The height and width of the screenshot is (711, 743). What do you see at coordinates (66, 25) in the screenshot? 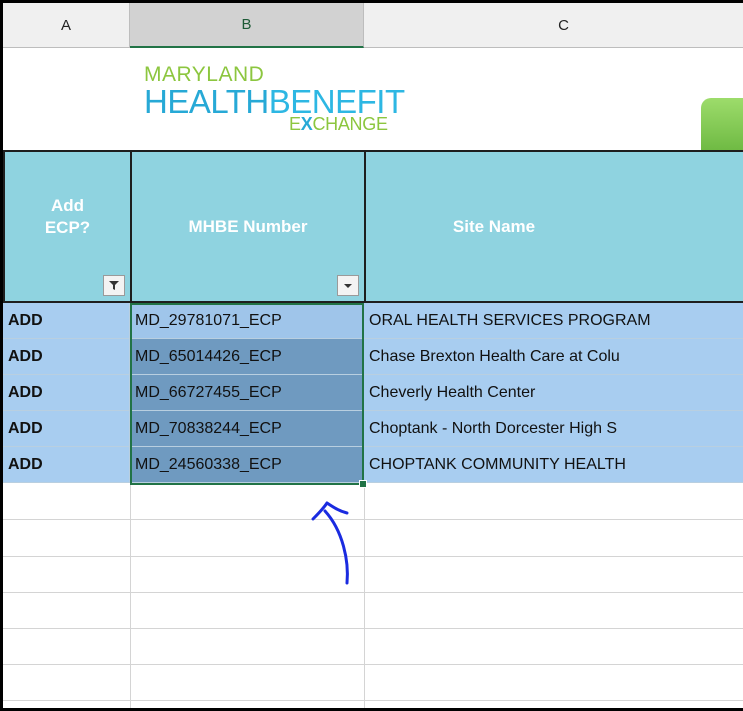
I see `column-header-a: A` at bounding box center [66, 25].